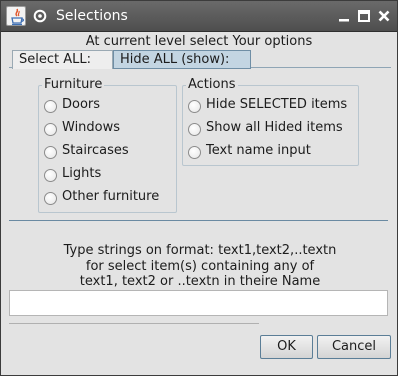  Describe the element at coordinates (40, 16) in the screenshot. I see `window-menu-icon` at that location.